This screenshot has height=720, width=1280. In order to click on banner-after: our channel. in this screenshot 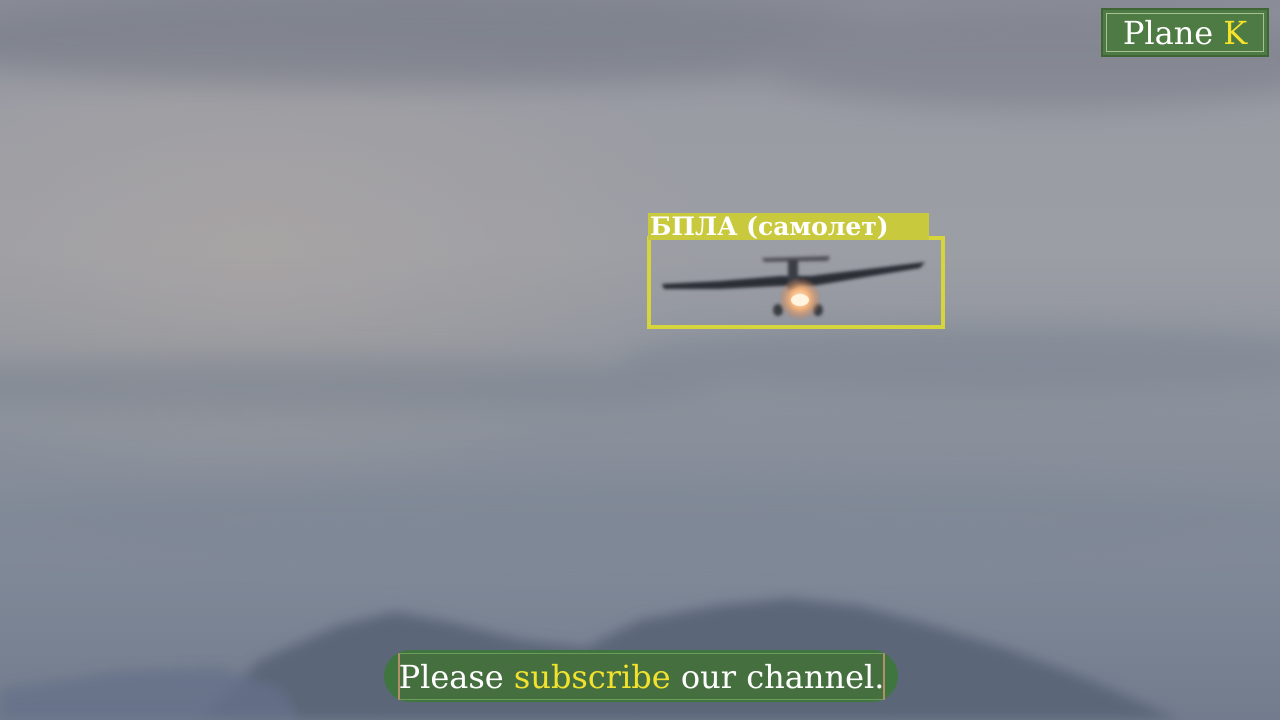, I will do `click(782, 676)`.